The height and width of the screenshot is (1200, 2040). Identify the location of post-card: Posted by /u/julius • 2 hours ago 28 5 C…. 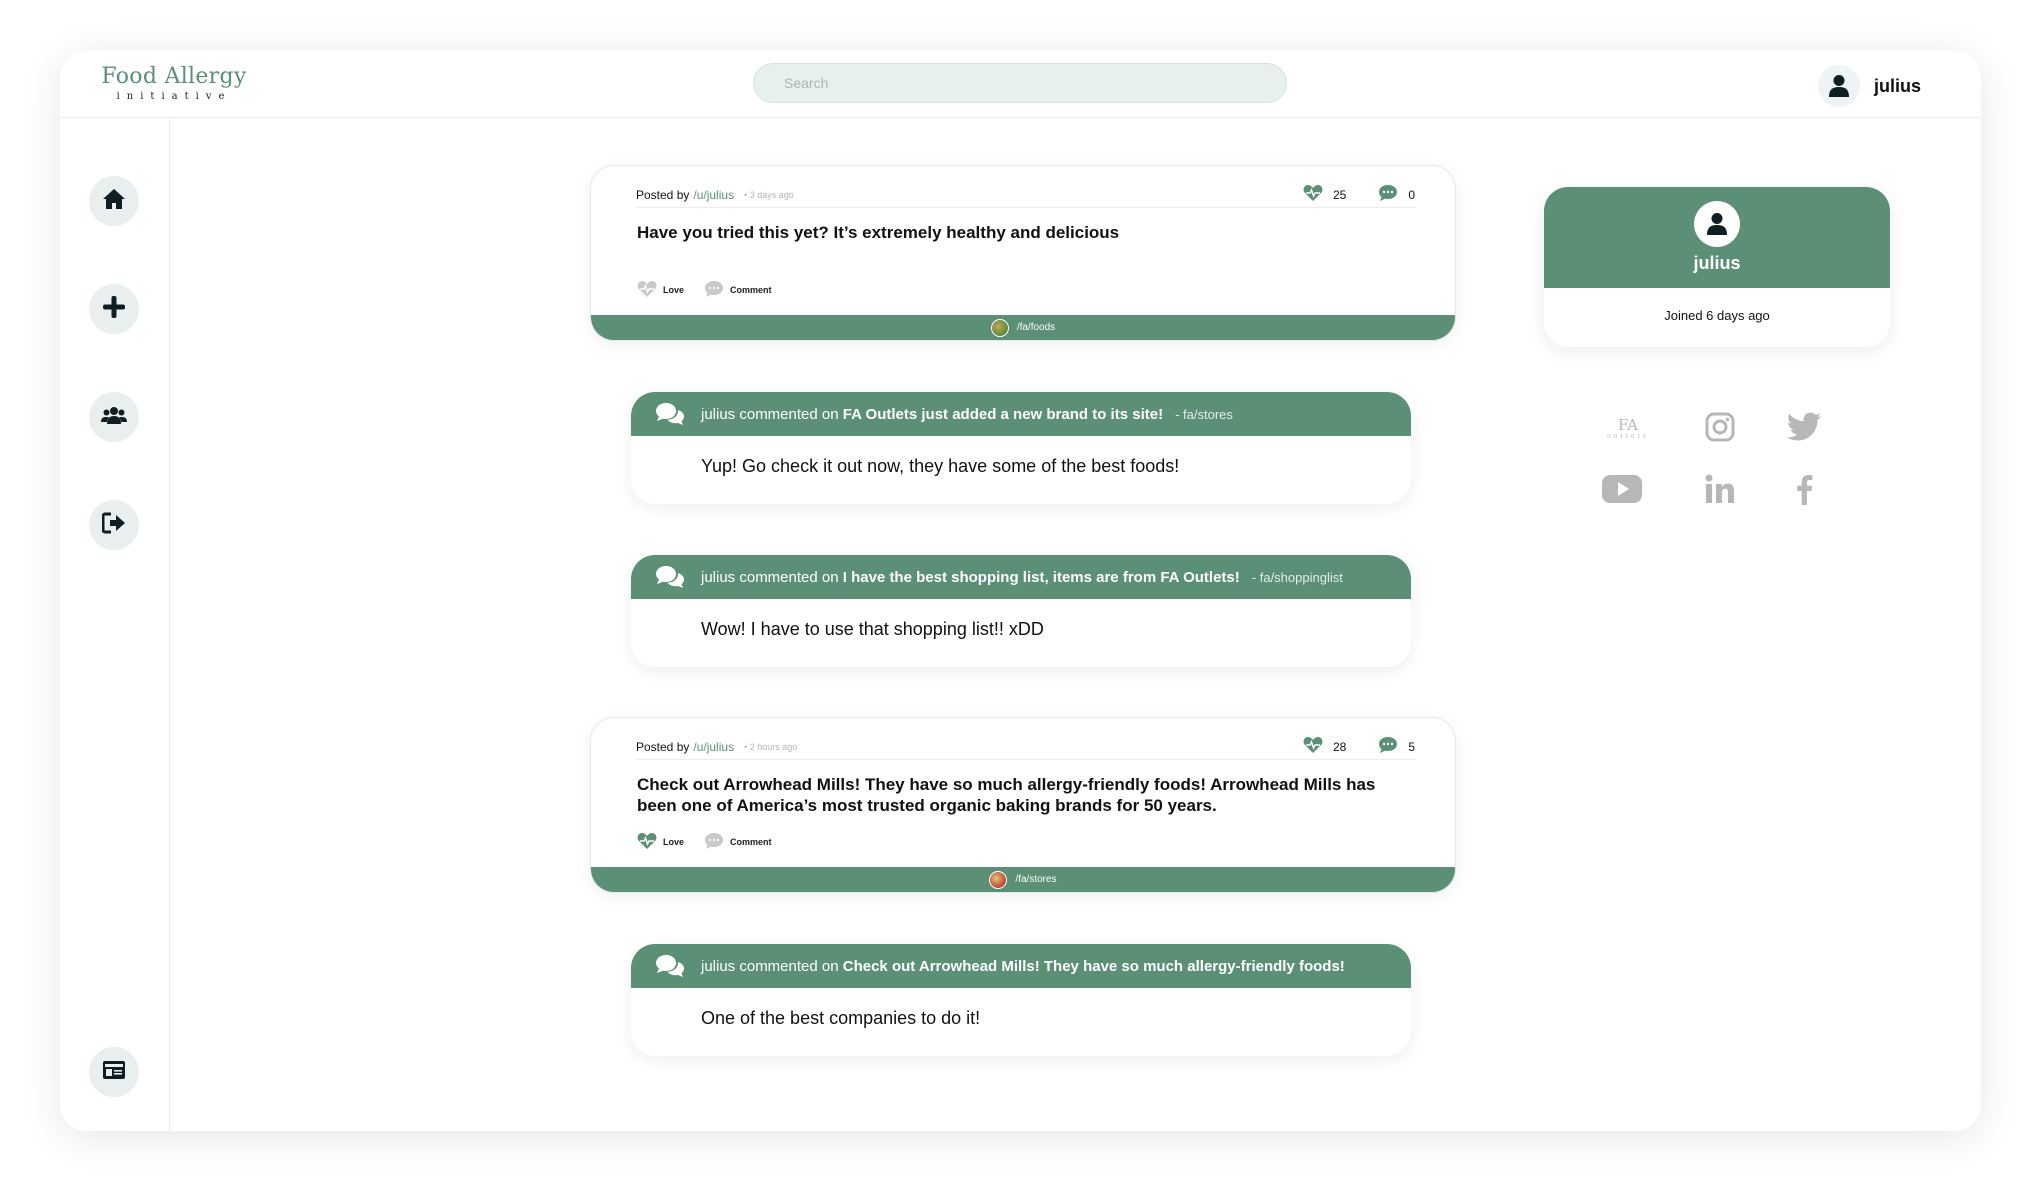
(1023, 805).